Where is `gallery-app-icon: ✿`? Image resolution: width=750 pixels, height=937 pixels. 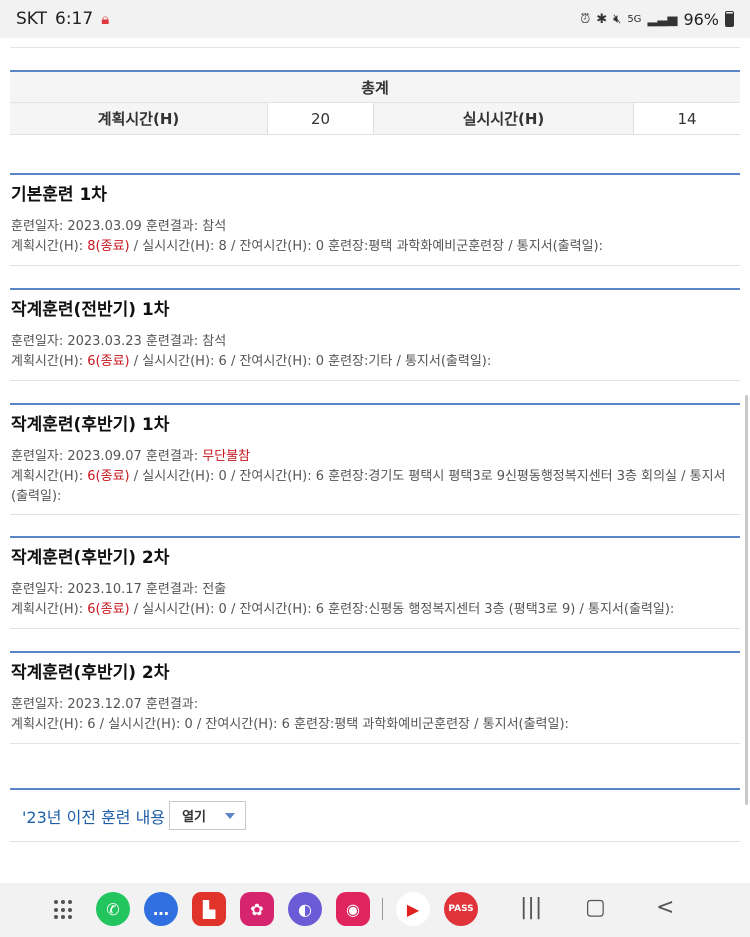
gallery-app-icon: ✿ is located at coordinates (257, 909).